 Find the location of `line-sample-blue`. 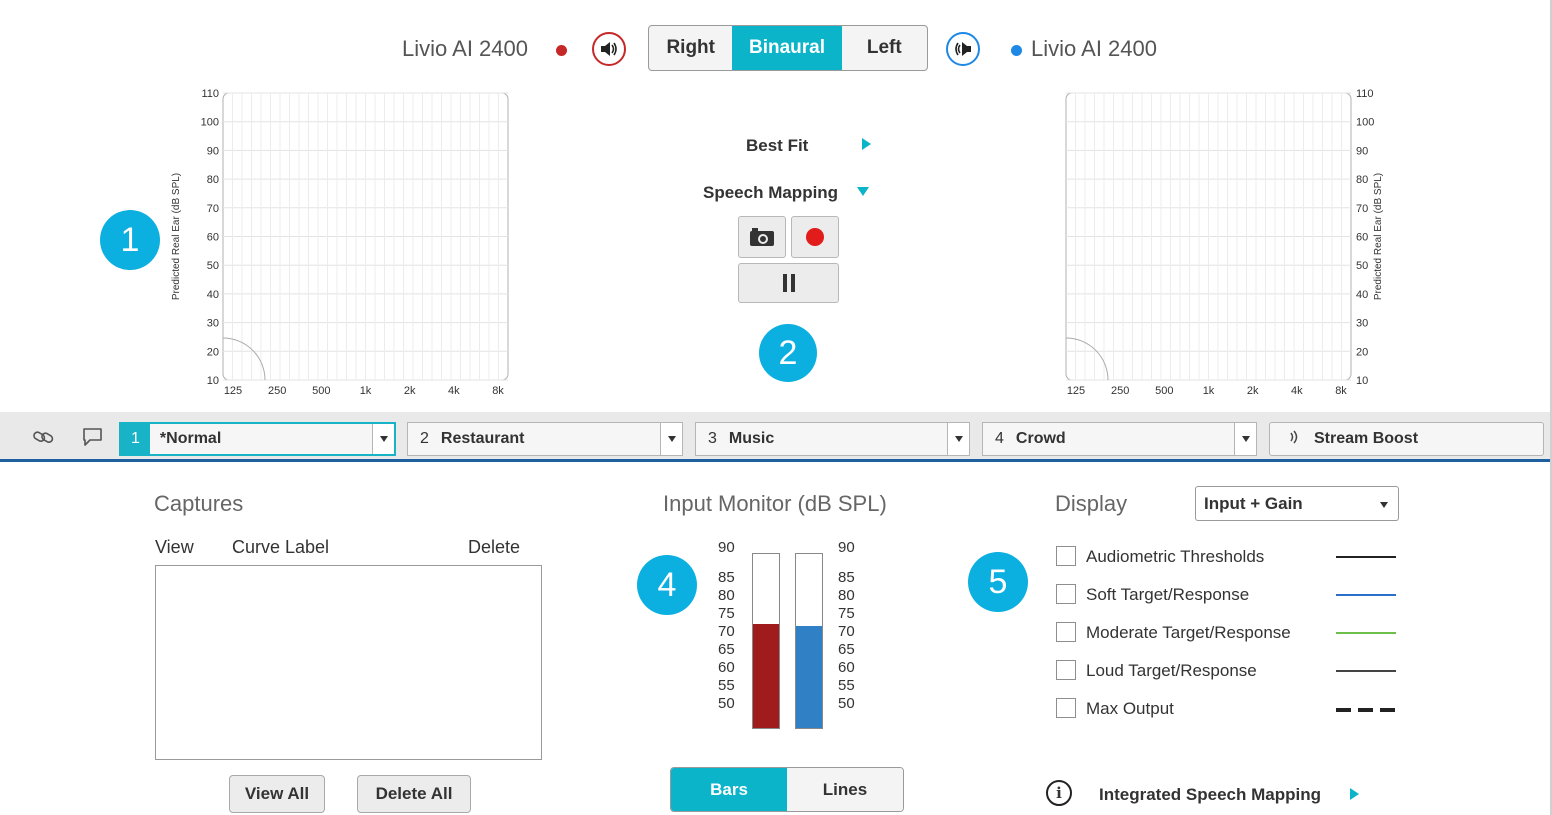

line-sample-blue is located at coordinates (1366, 595).